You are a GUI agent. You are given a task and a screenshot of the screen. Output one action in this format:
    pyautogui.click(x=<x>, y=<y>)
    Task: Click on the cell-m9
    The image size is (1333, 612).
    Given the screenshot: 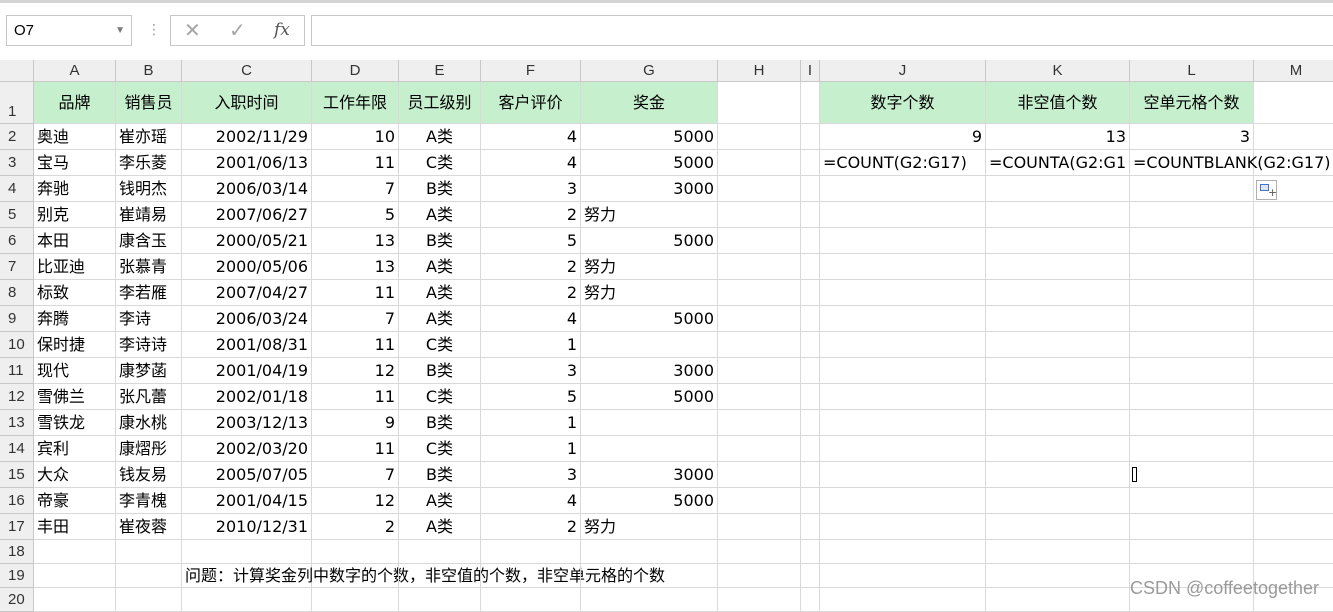 What is the action you would take?
    pyautogui.click(x=1293, y=319)
    